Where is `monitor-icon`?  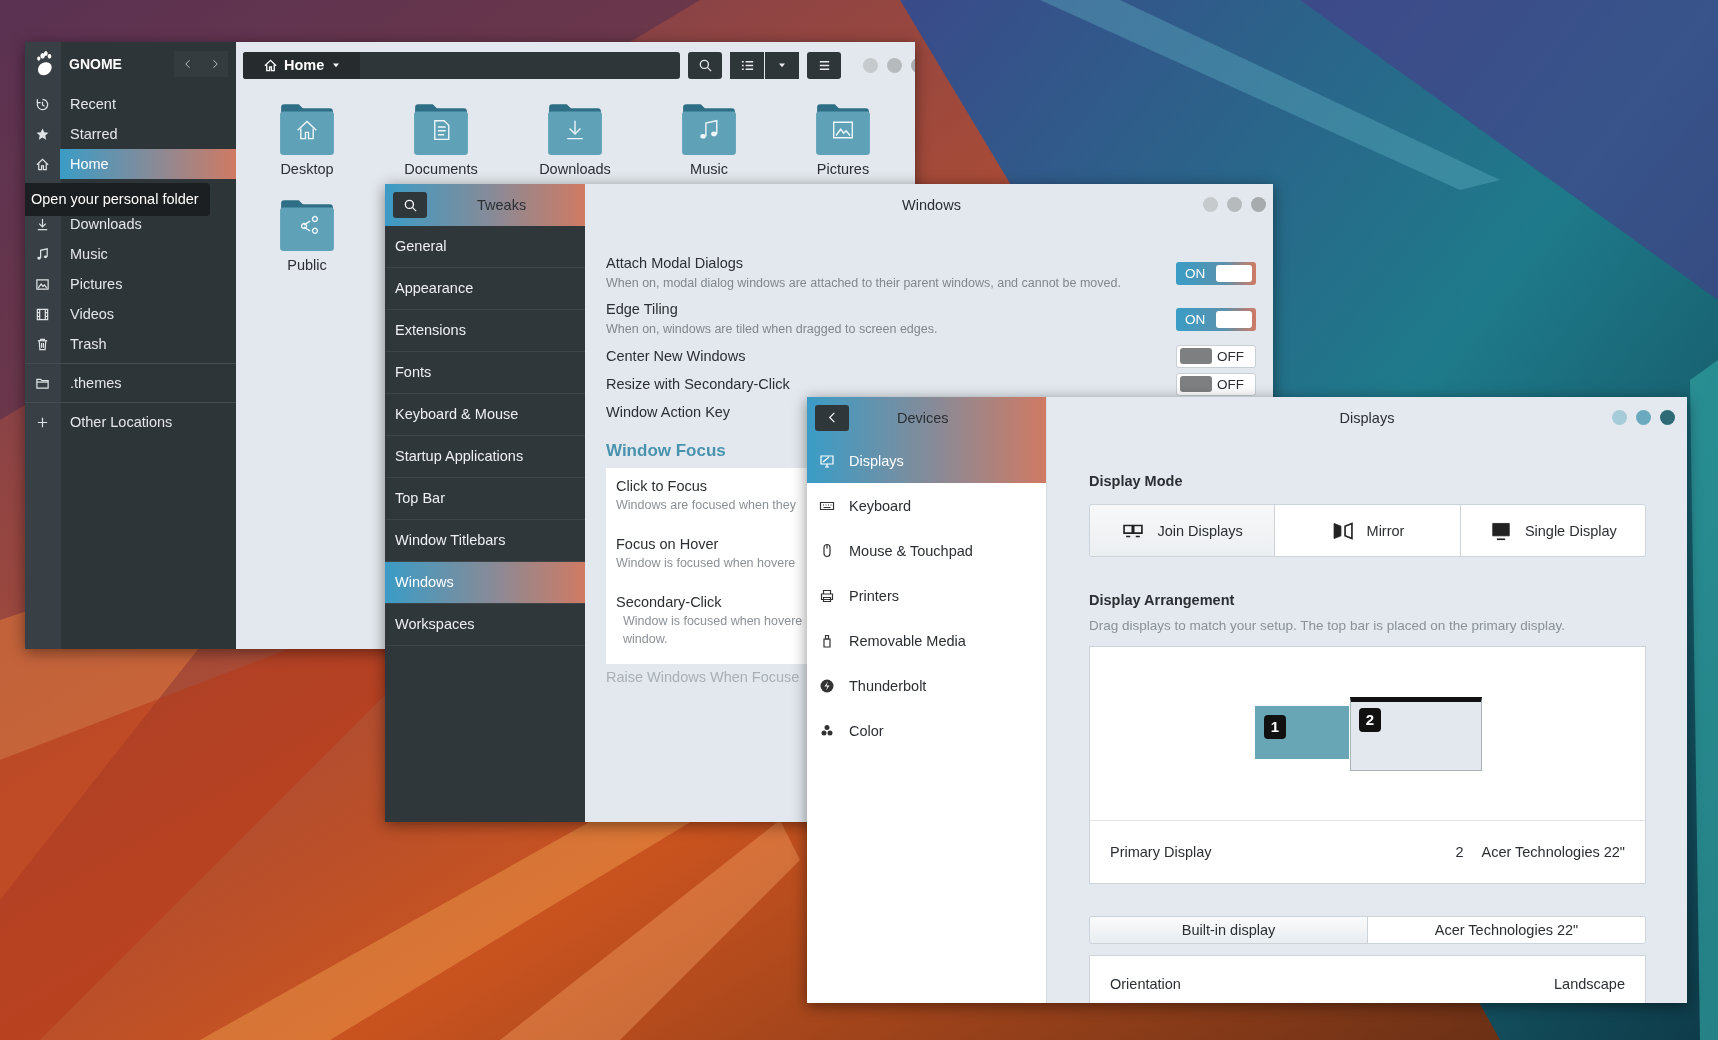 monitor-icon is located at coordinates (827, 460).